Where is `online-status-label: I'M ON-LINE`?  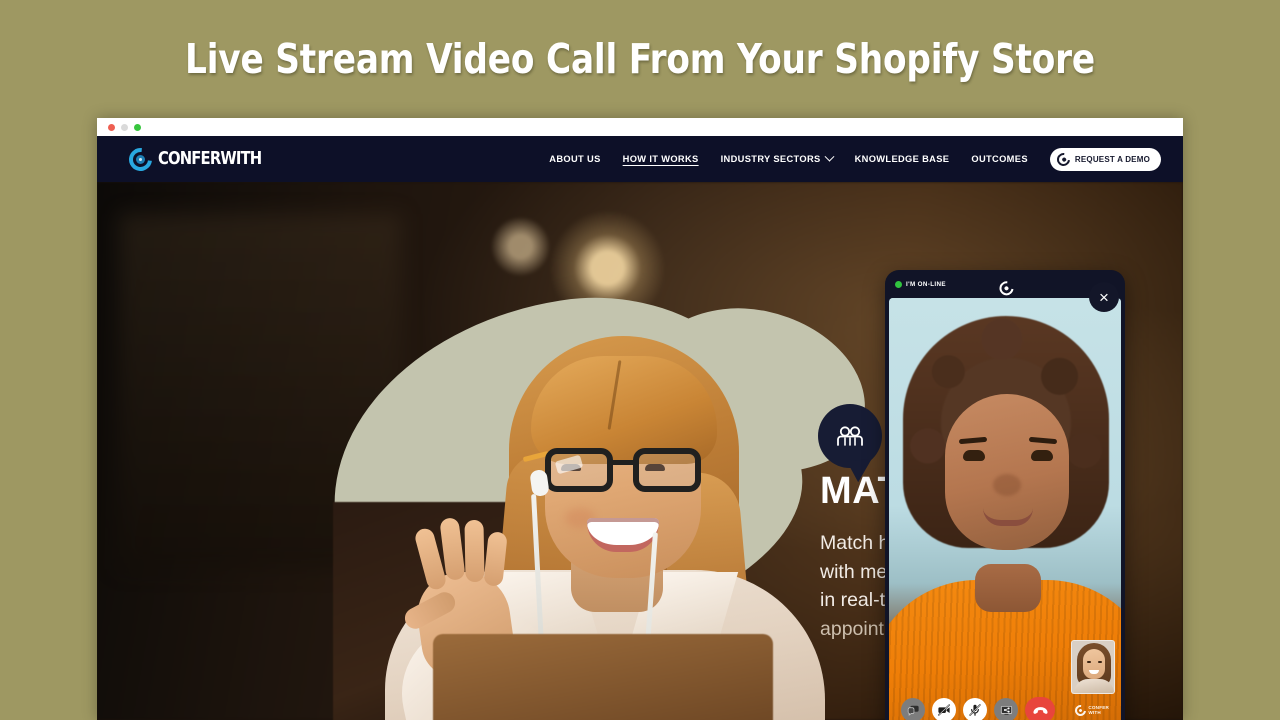
online-status-label: I'M ON-LINE is located at coordinates (926, 284).